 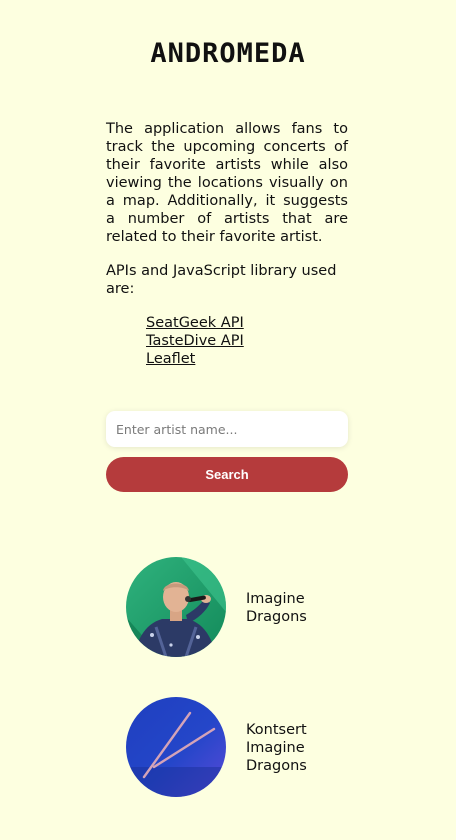 I want to click on seatgeek-api-link: SeatGeek API, so click(x=195, y=323).